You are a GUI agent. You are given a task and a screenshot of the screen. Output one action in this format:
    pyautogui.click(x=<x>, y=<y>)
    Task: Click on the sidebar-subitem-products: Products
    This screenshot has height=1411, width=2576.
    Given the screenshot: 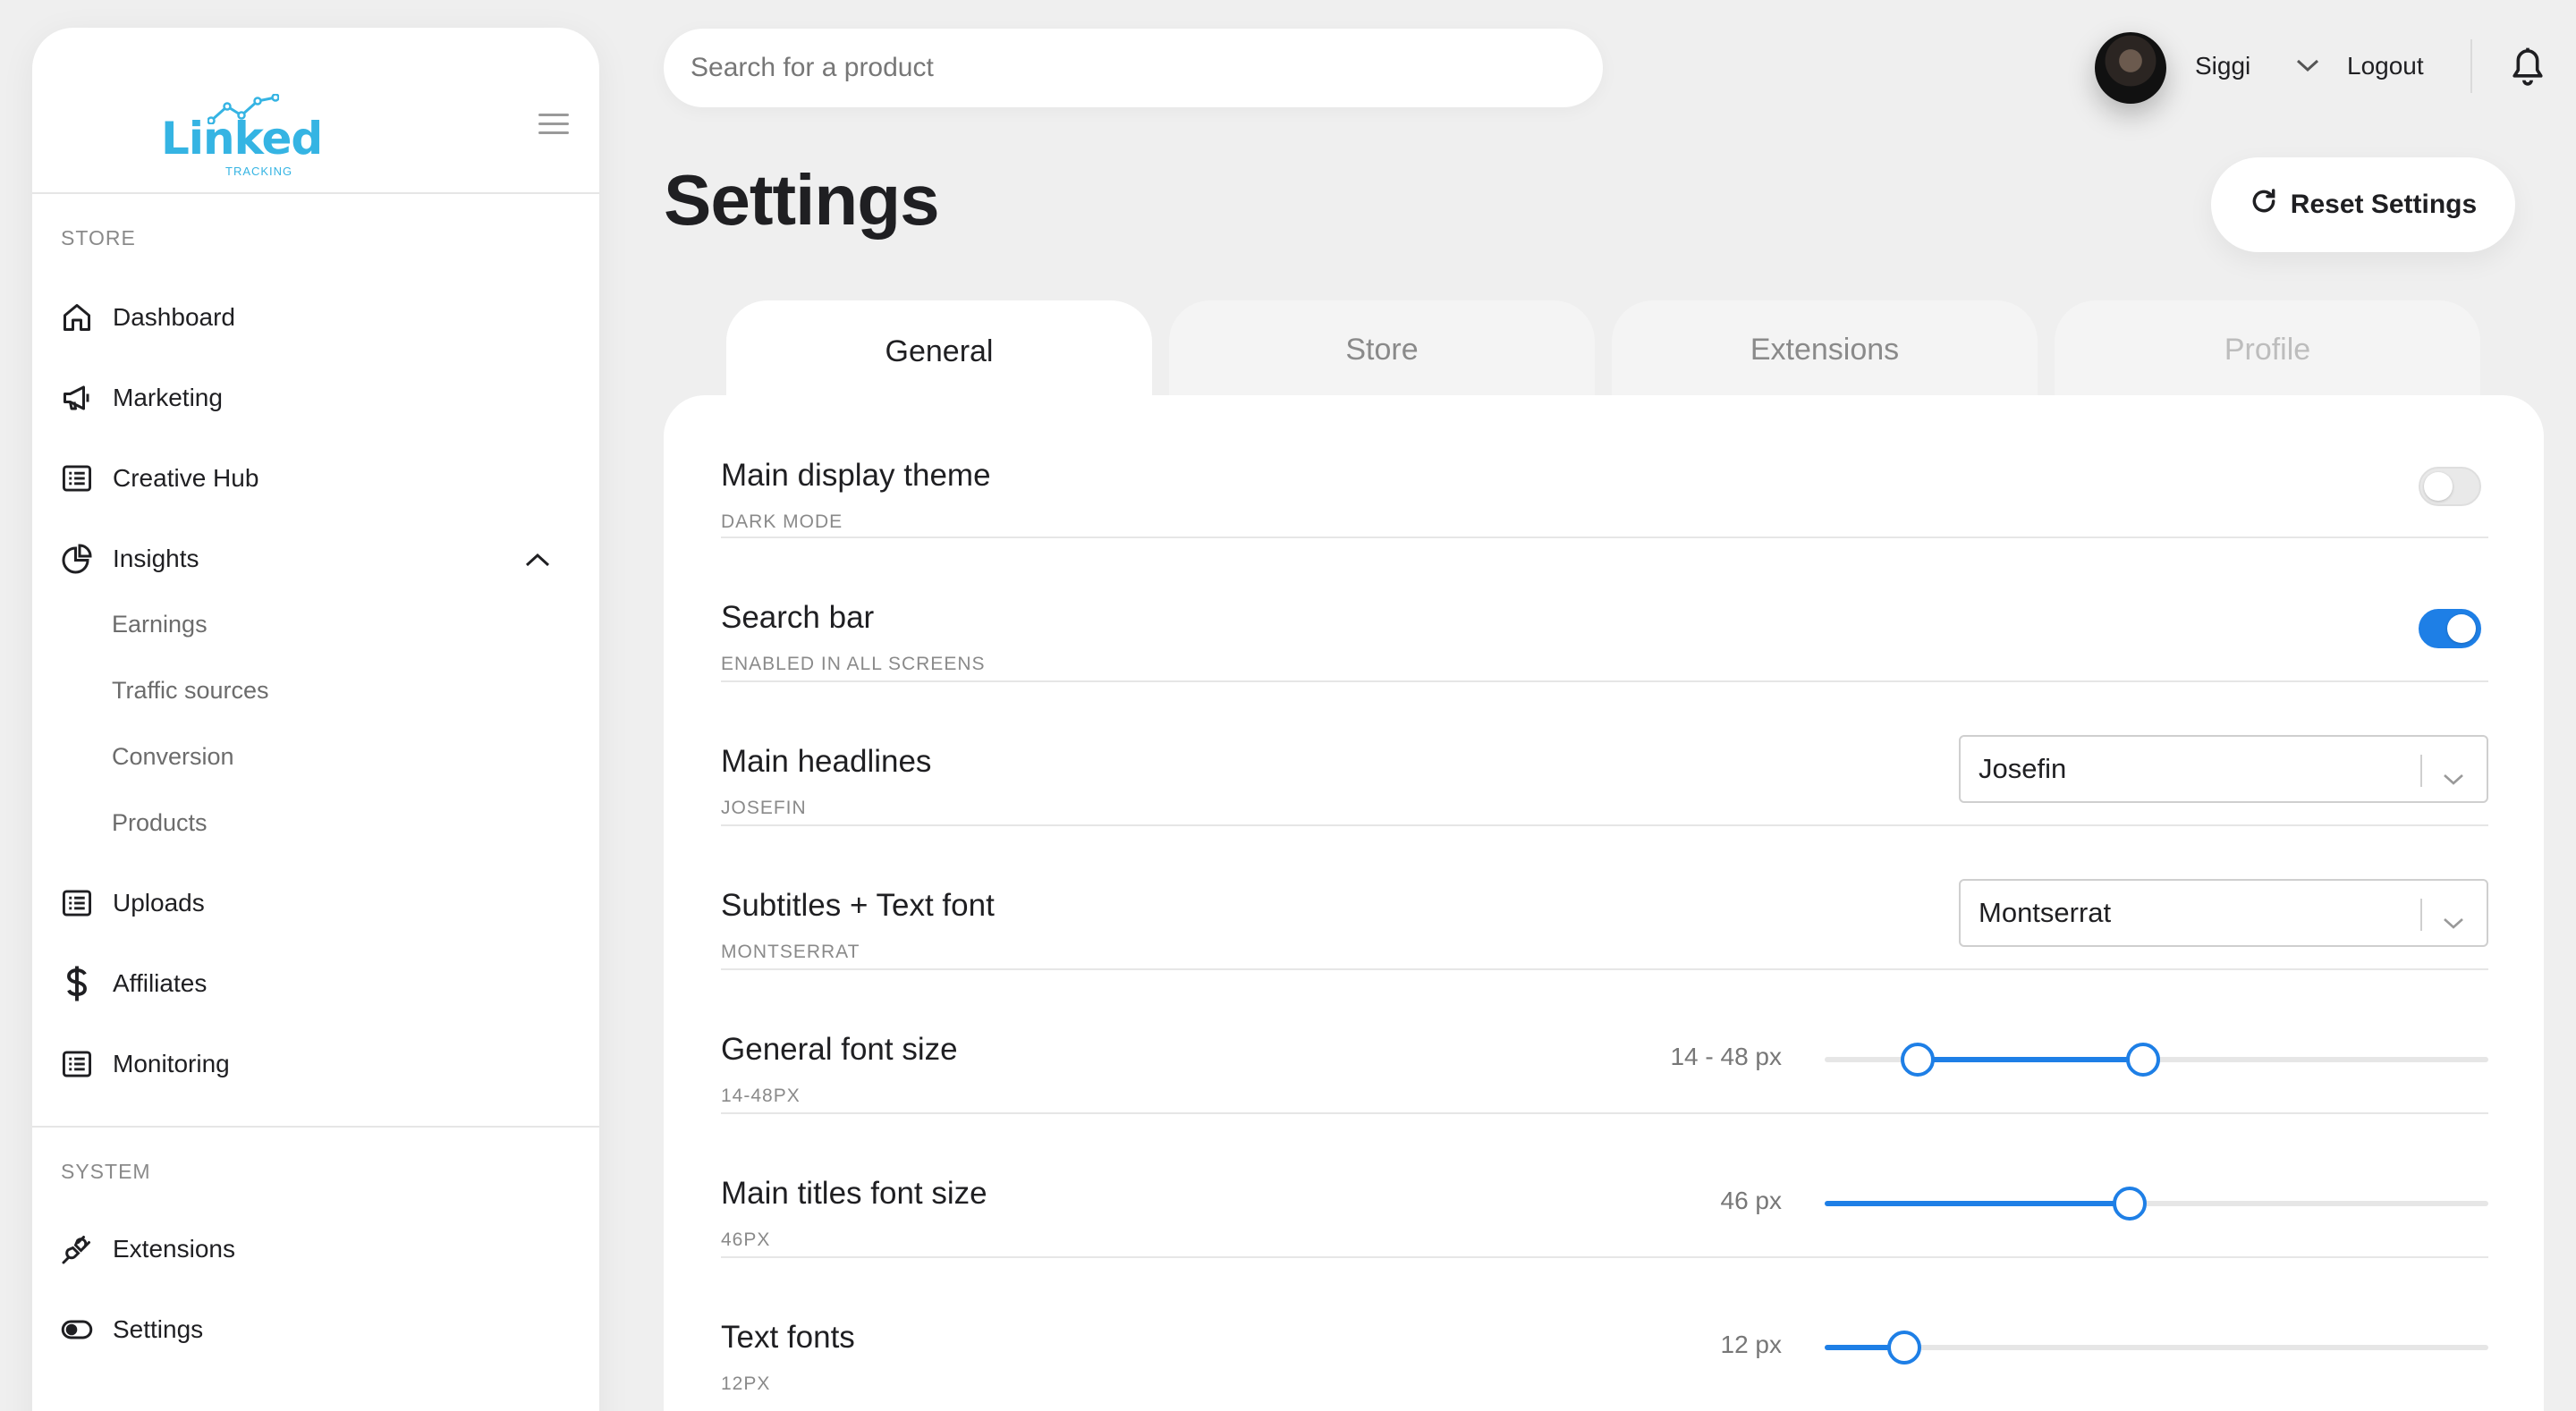 What is the action you would take?
    pyautogui.click(x=160, y=823)
    